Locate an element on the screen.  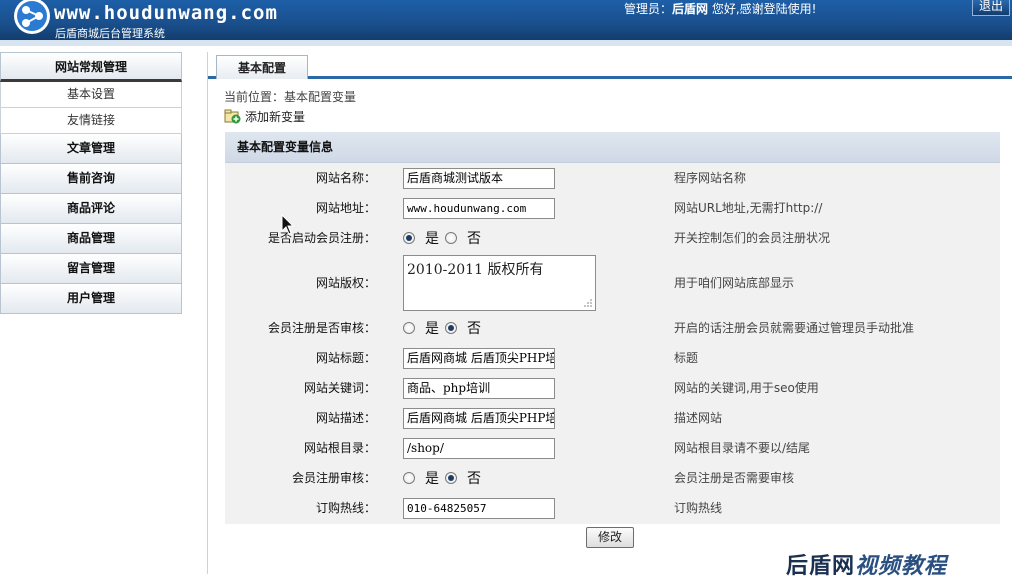
form-row-description: 网站描述： 后盾网商城 后盾顶尖PHP培 描述网站 is located at coordinates (612, 418).